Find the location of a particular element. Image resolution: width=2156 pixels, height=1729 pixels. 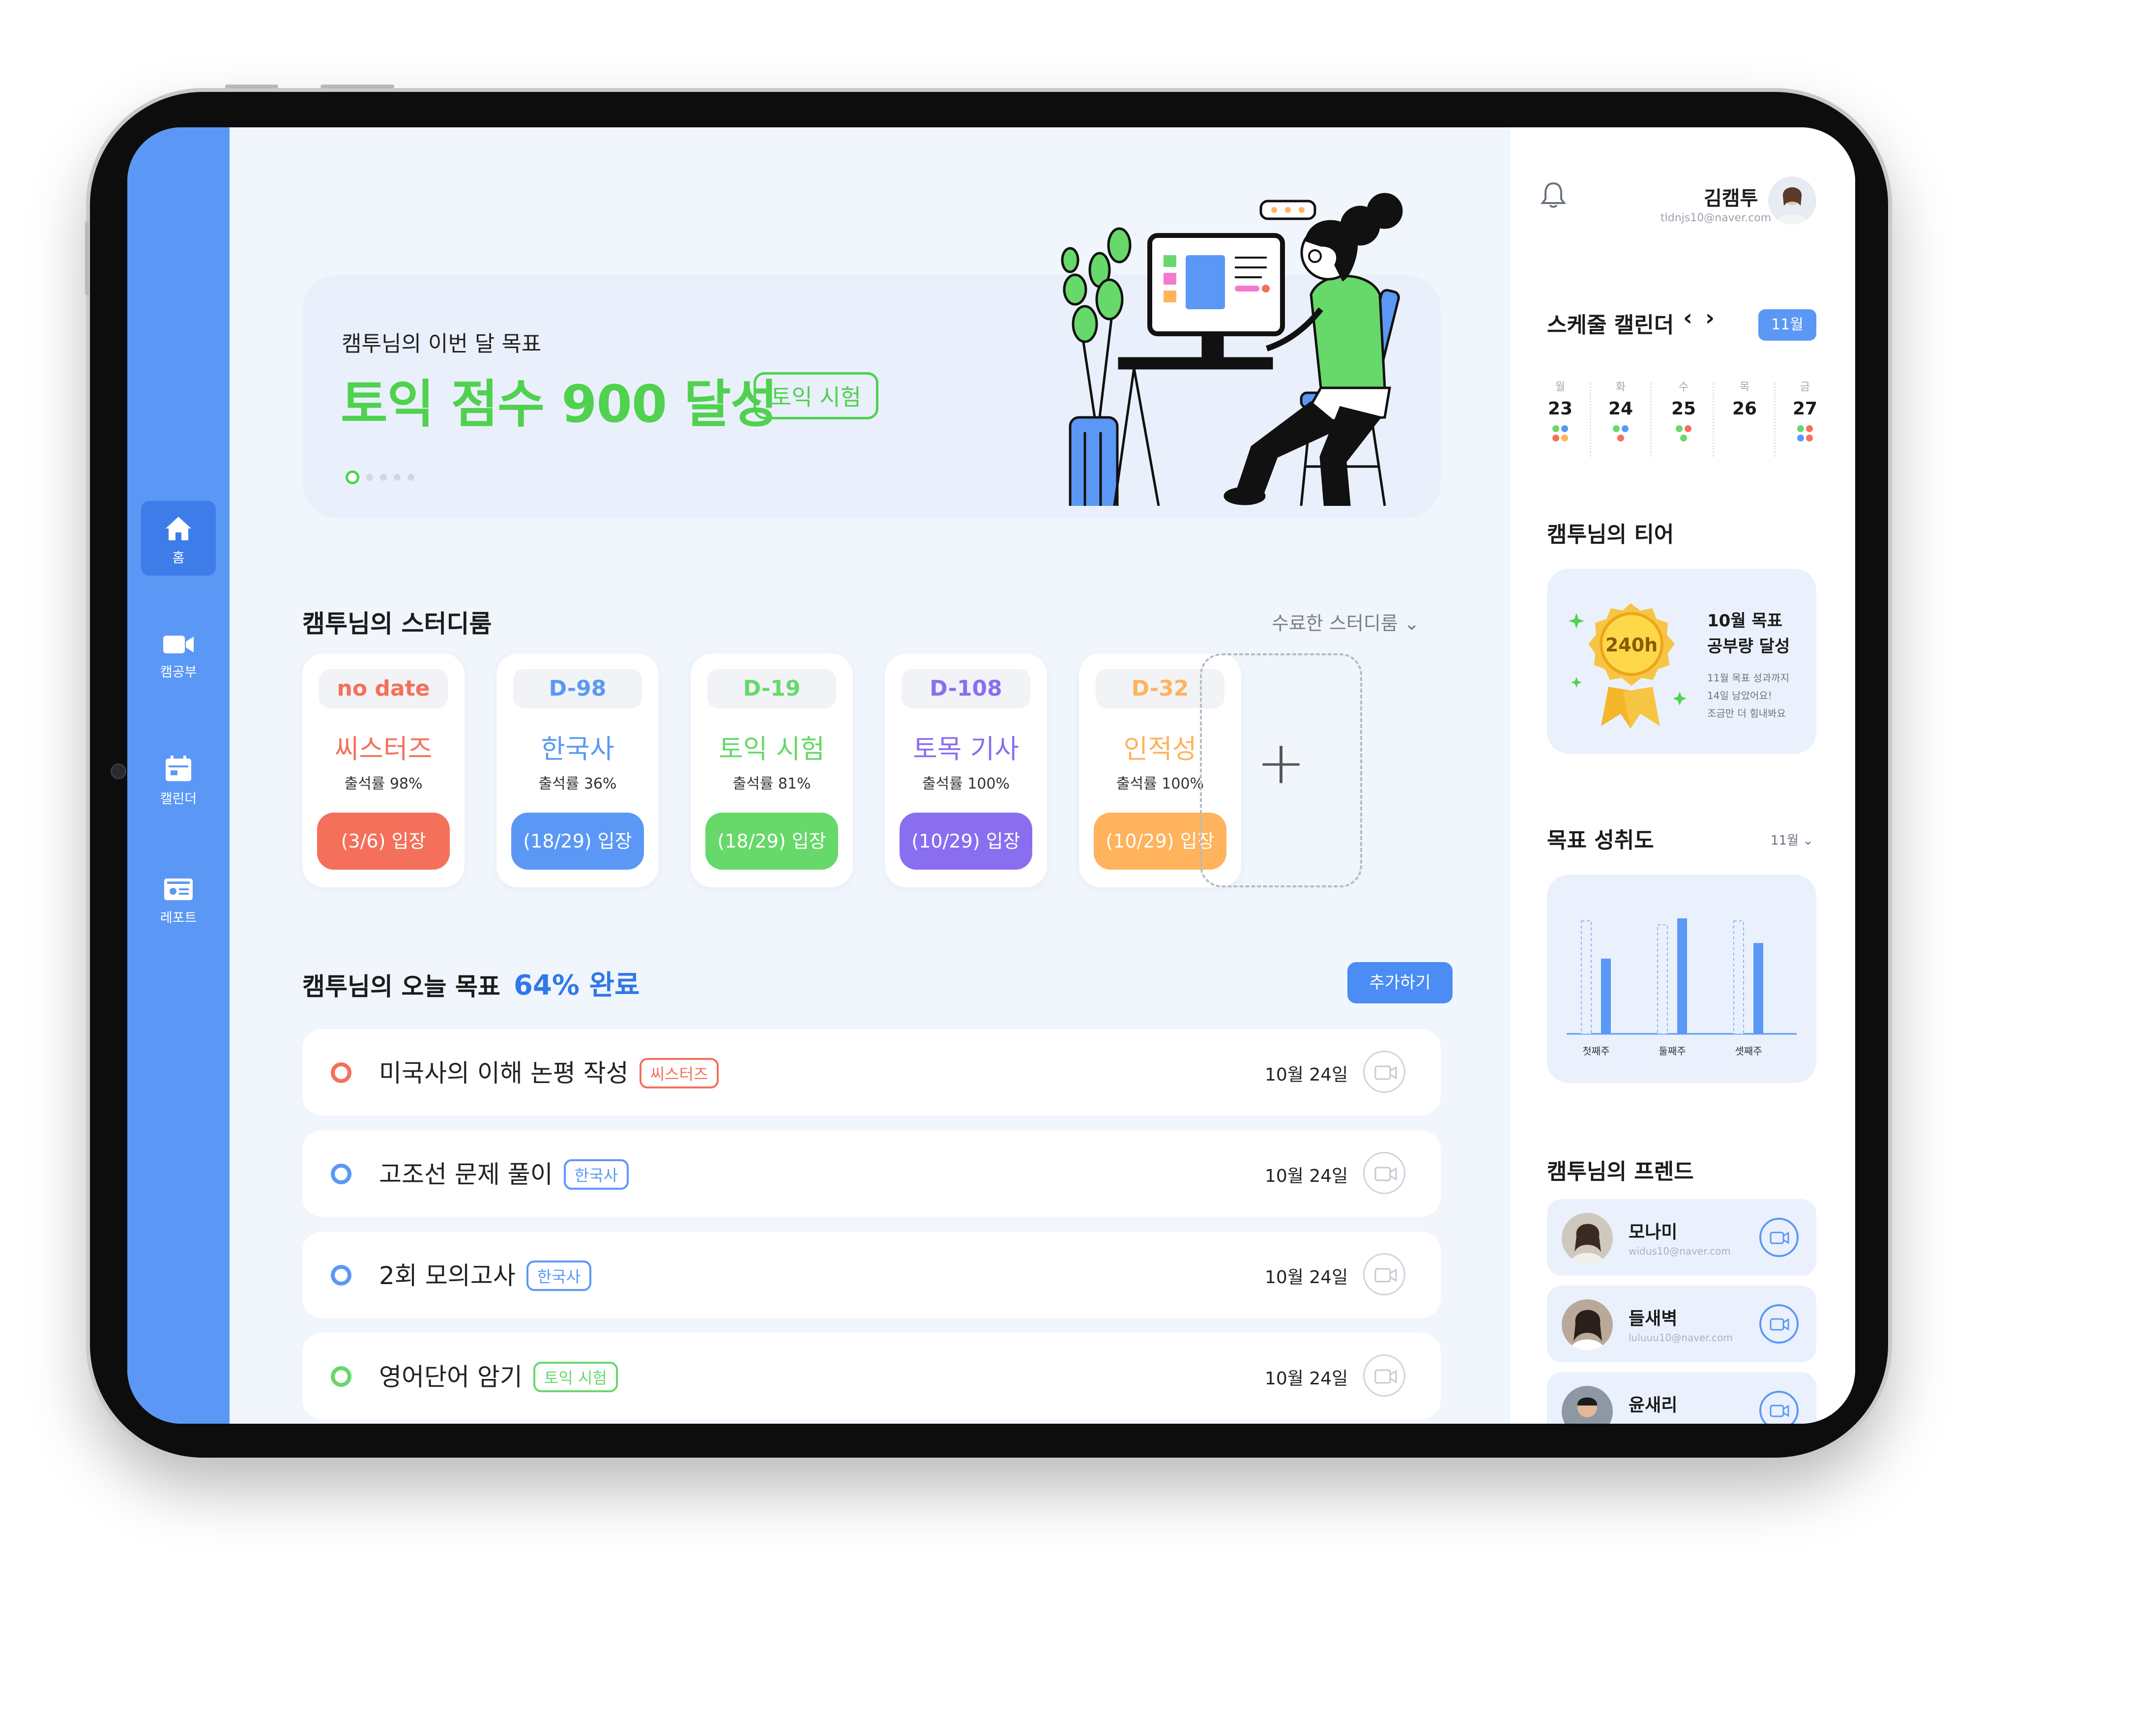

studyroom-card: D-108 토목 기사 출석률 100% (10/29) 입장 is located at coordinates (966, 770).